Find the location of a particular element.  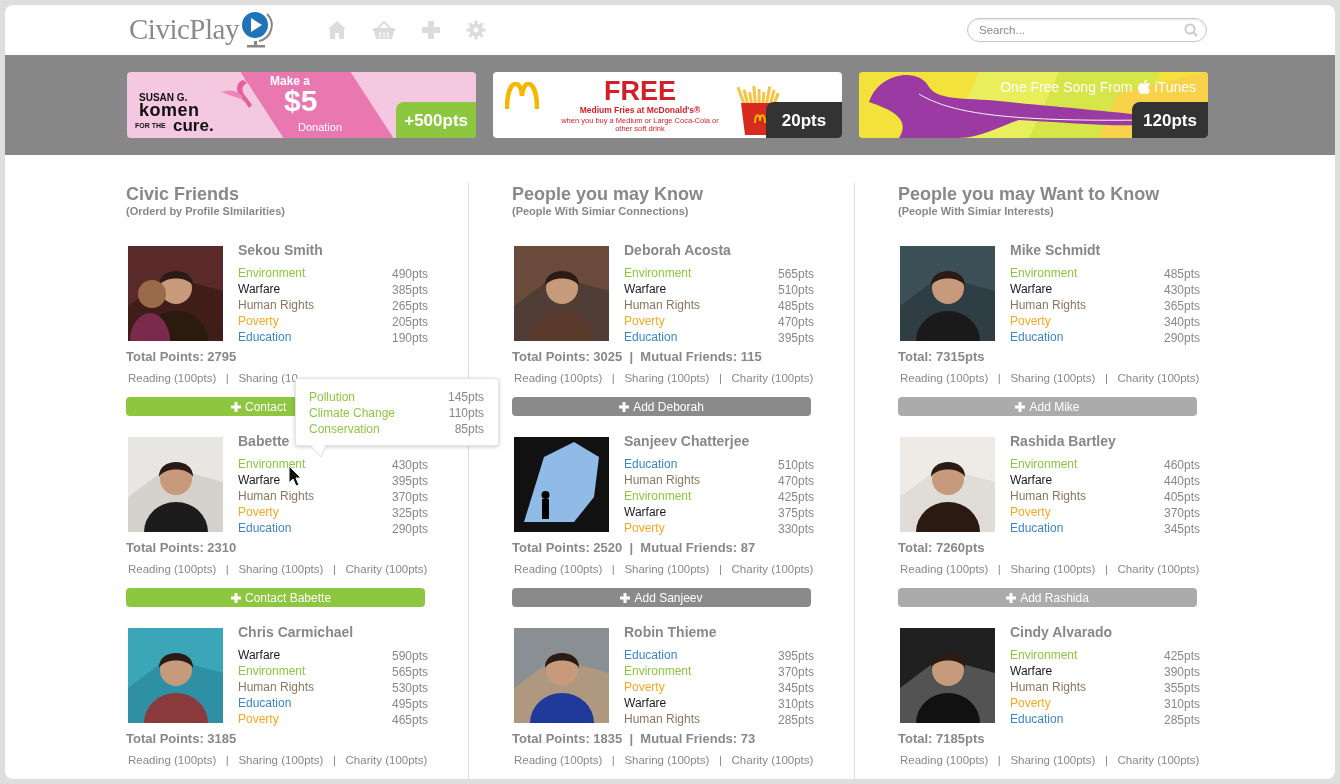

column-subtitle: (People With Simiar Interests) is located at coordinates (976, 211).